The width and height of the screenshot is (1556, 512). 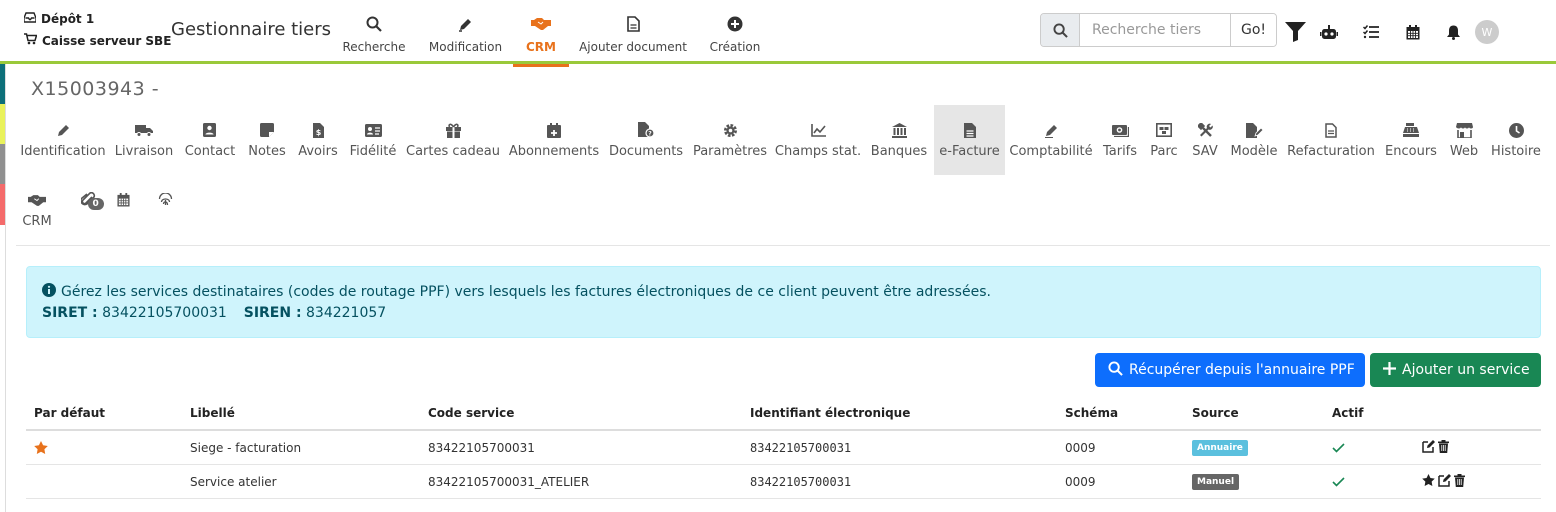 What do you see at coordinates (1464, 140) in the screenshot?
I see `tab-web: Web` at bounding box center [1464, 140].